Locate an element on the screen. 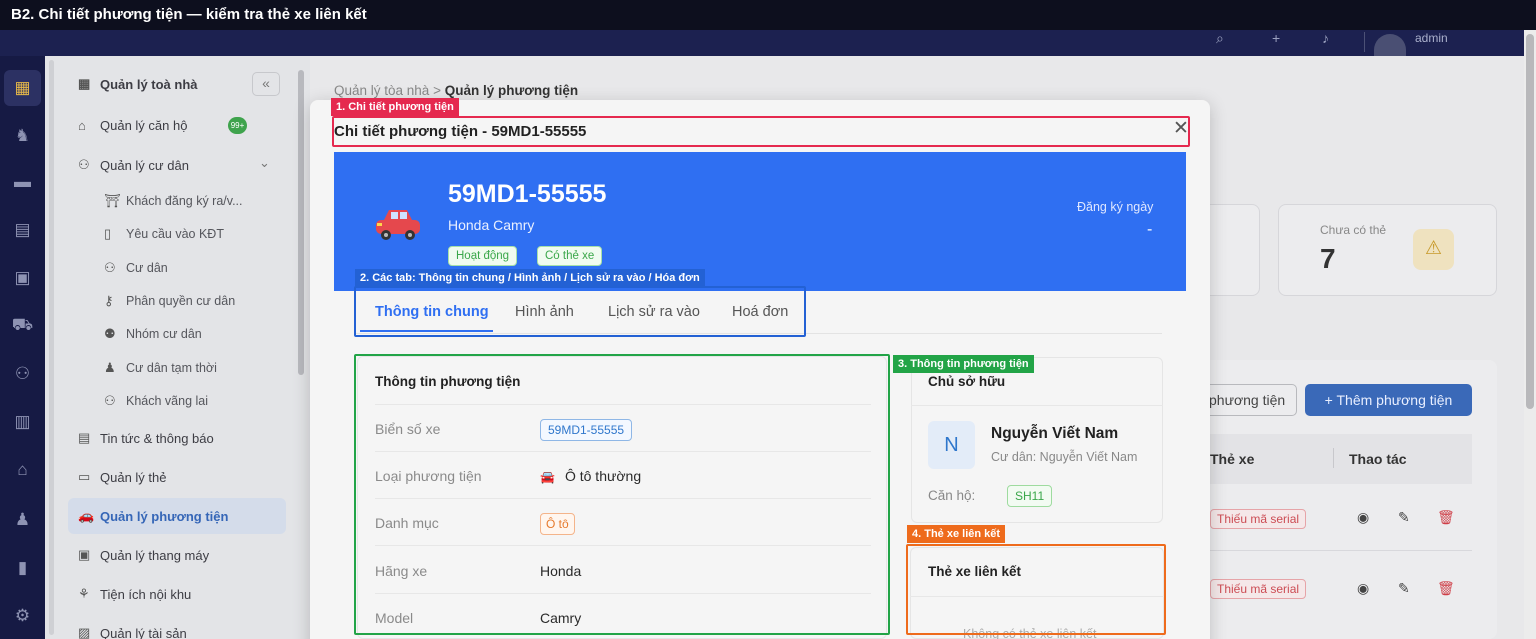 This screenshot has height=639, width=1536. owner-name: Nguyễn Viết Nam is located at coordinates (1054, 434).